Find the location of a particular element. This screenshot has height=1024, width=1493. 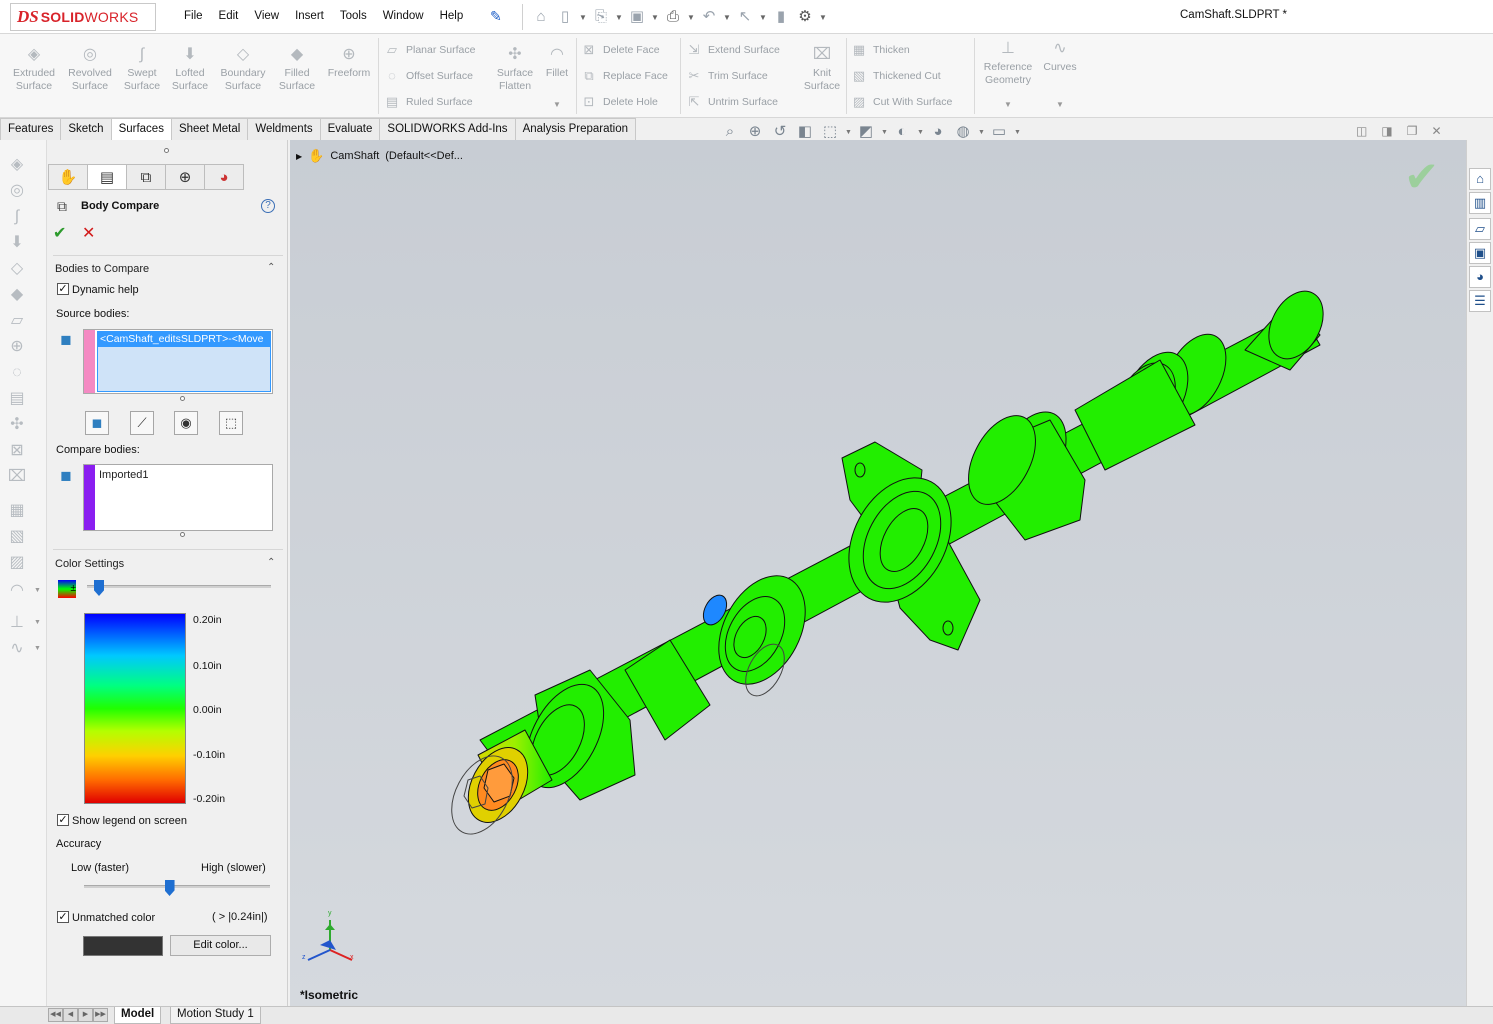

revolved-boss-icon: ◎ is located at coordinates (17, 191).